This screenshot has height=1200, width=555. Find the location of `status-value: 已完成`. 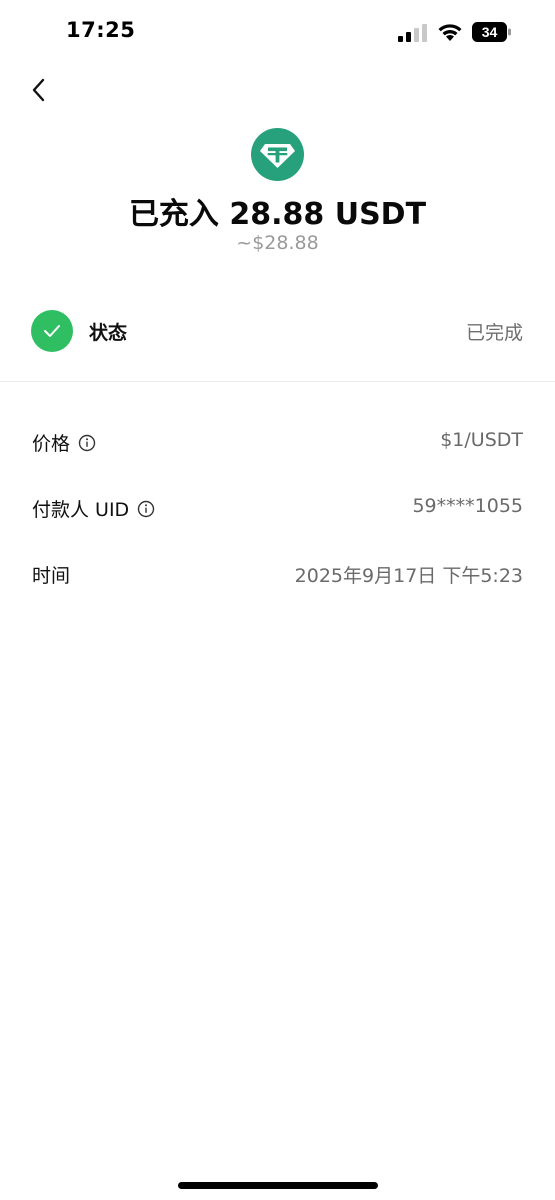

status-value: 已完成 is located at coordinates (494, 333).